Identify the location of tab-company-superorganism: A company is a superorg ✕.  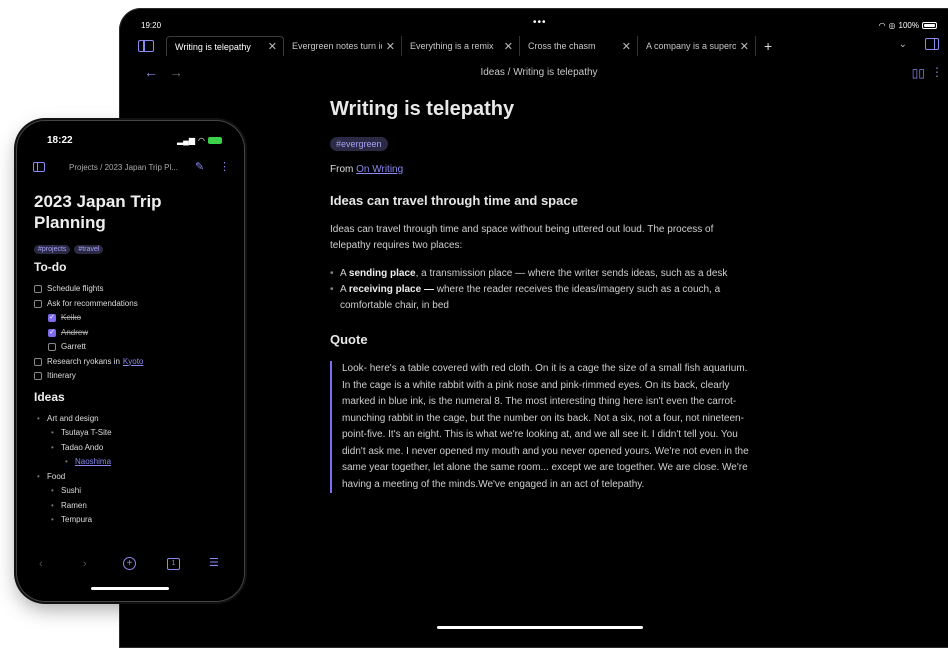
(697, 46).